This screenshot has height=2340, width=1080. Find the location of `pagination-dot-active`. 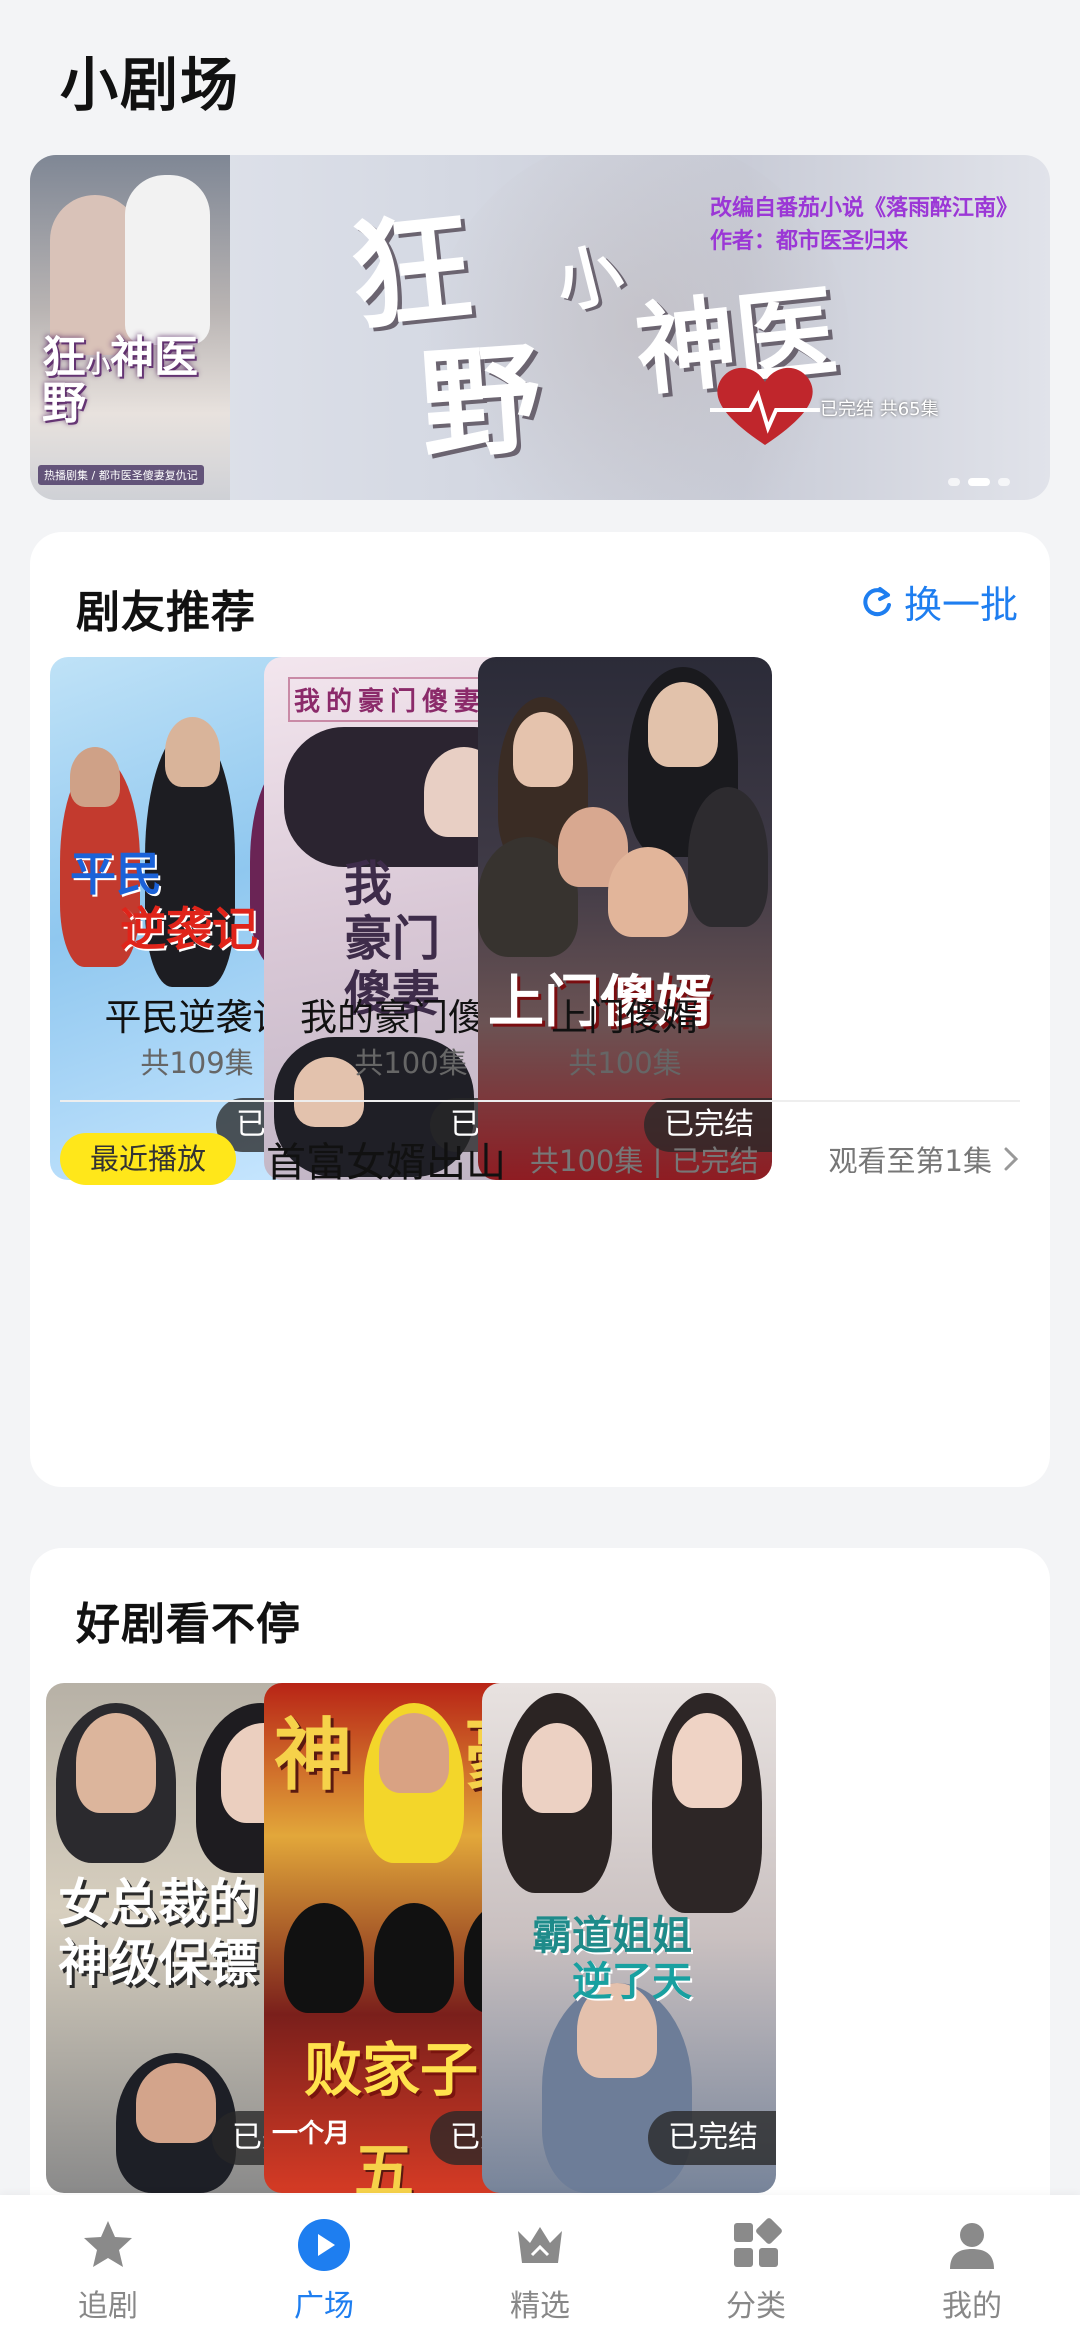

pagination-dot-active is located at coordinates (979, 482).